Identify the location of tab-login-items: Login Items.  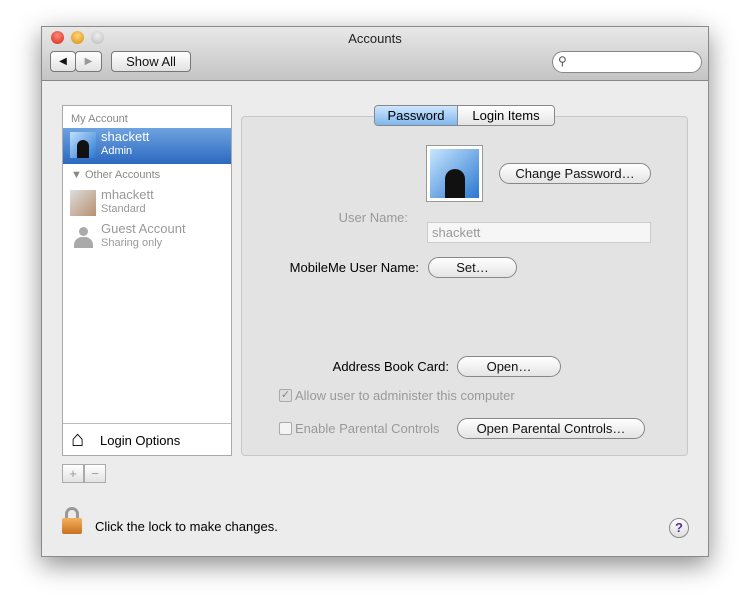
(505, 115).